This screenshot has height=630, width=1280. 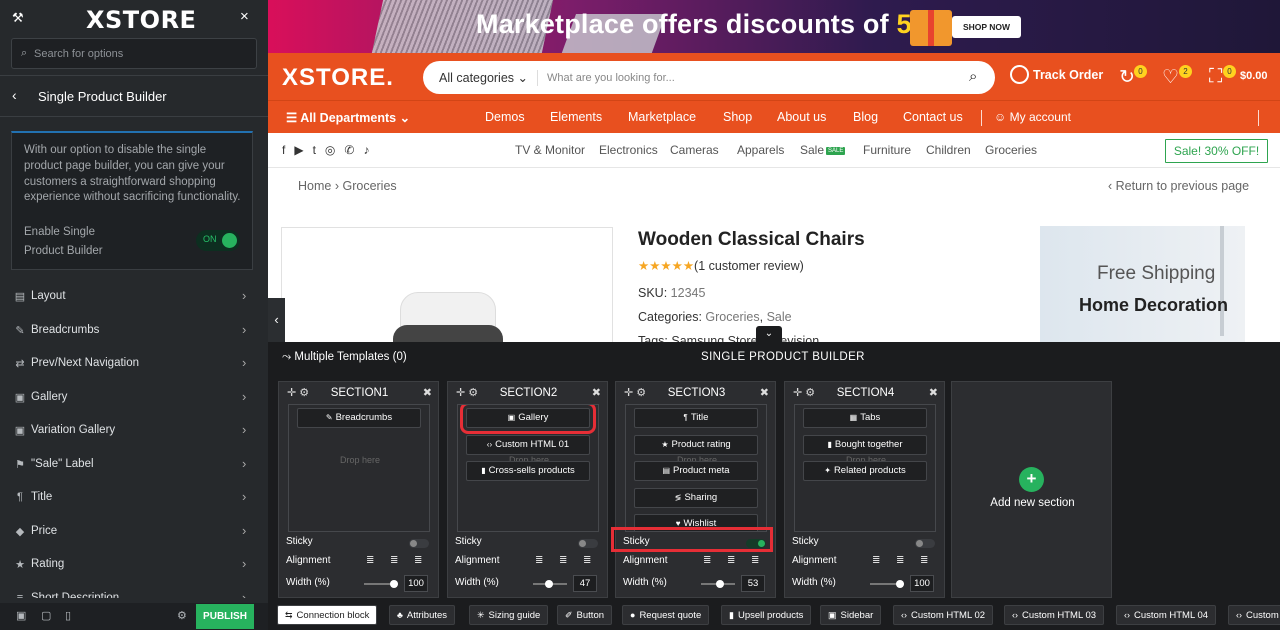 What do you see at coordinates (134, 331) in the screenshot?
I see `sidebar-item: ✎ Breadcrumbs ›` at bounding box center [134, 331].